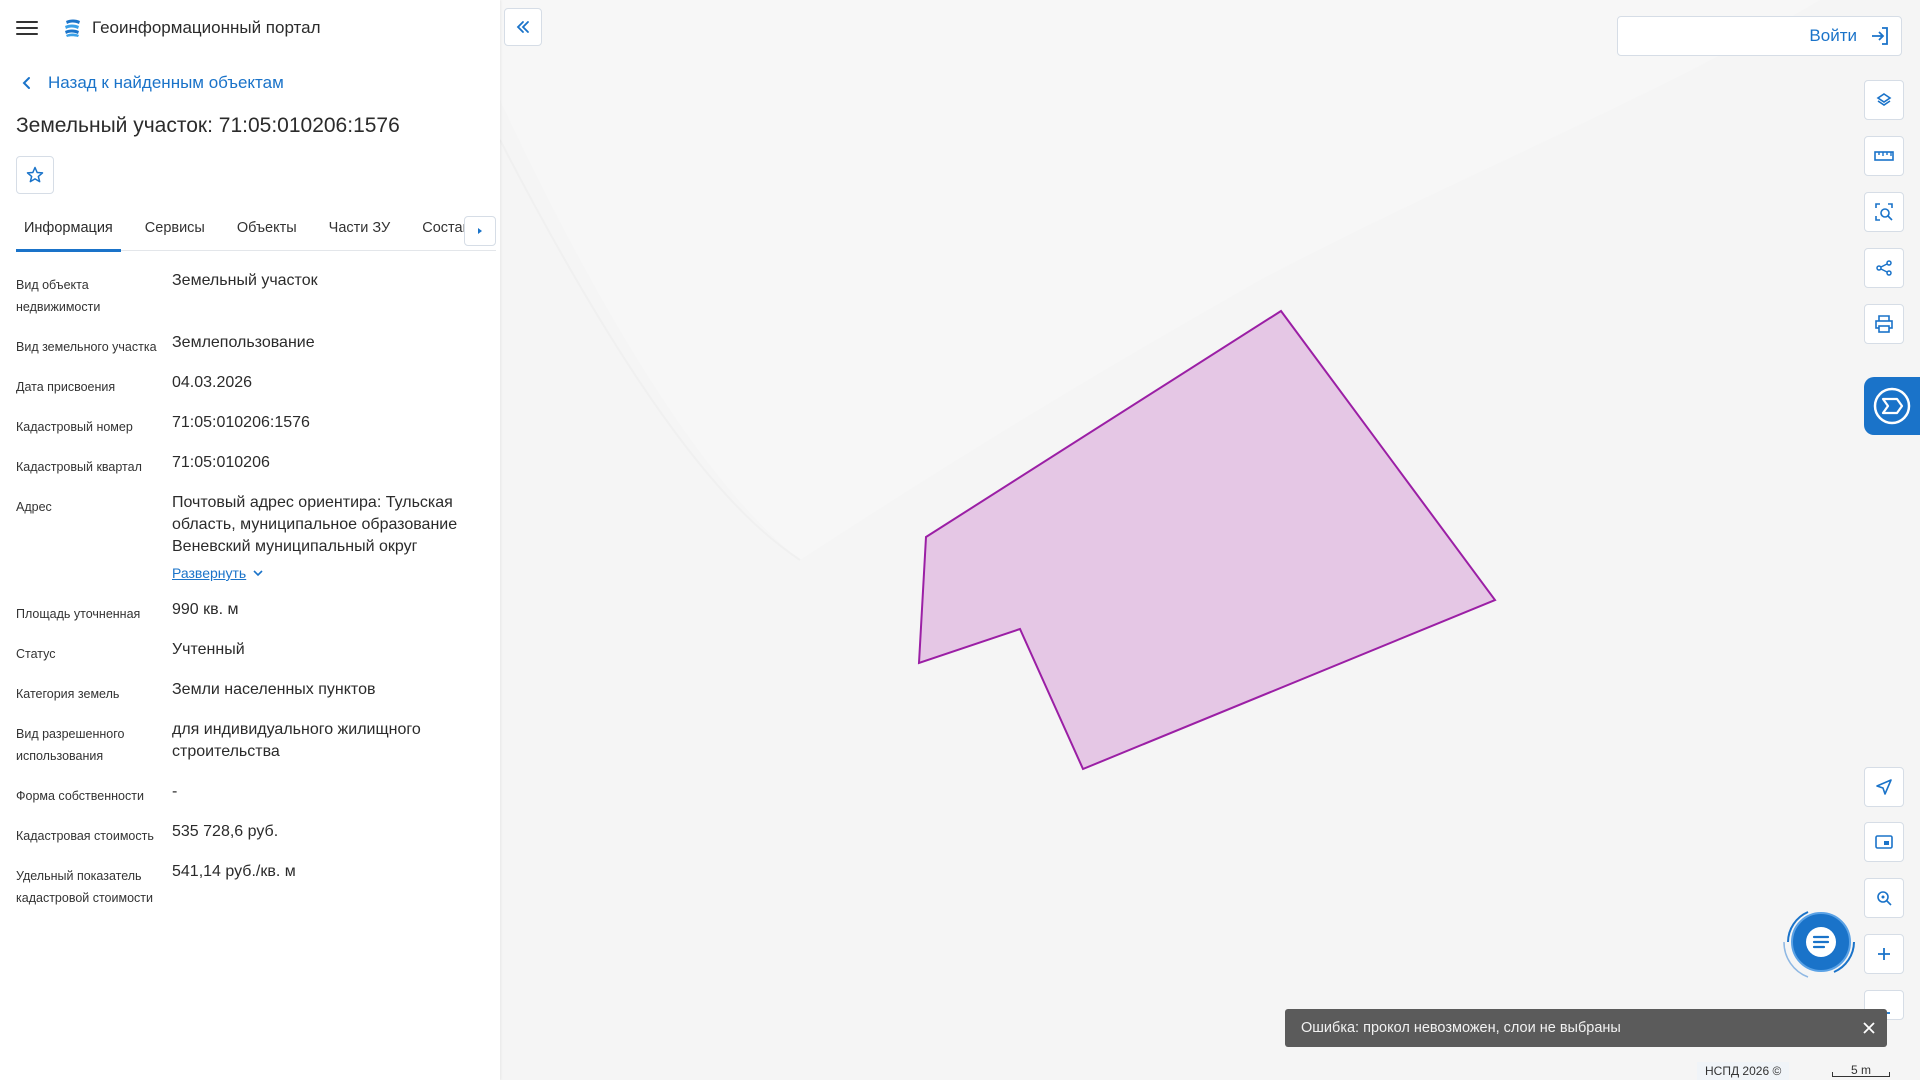  I want to click on top-search-bar: Войти, so click(1759, 36).